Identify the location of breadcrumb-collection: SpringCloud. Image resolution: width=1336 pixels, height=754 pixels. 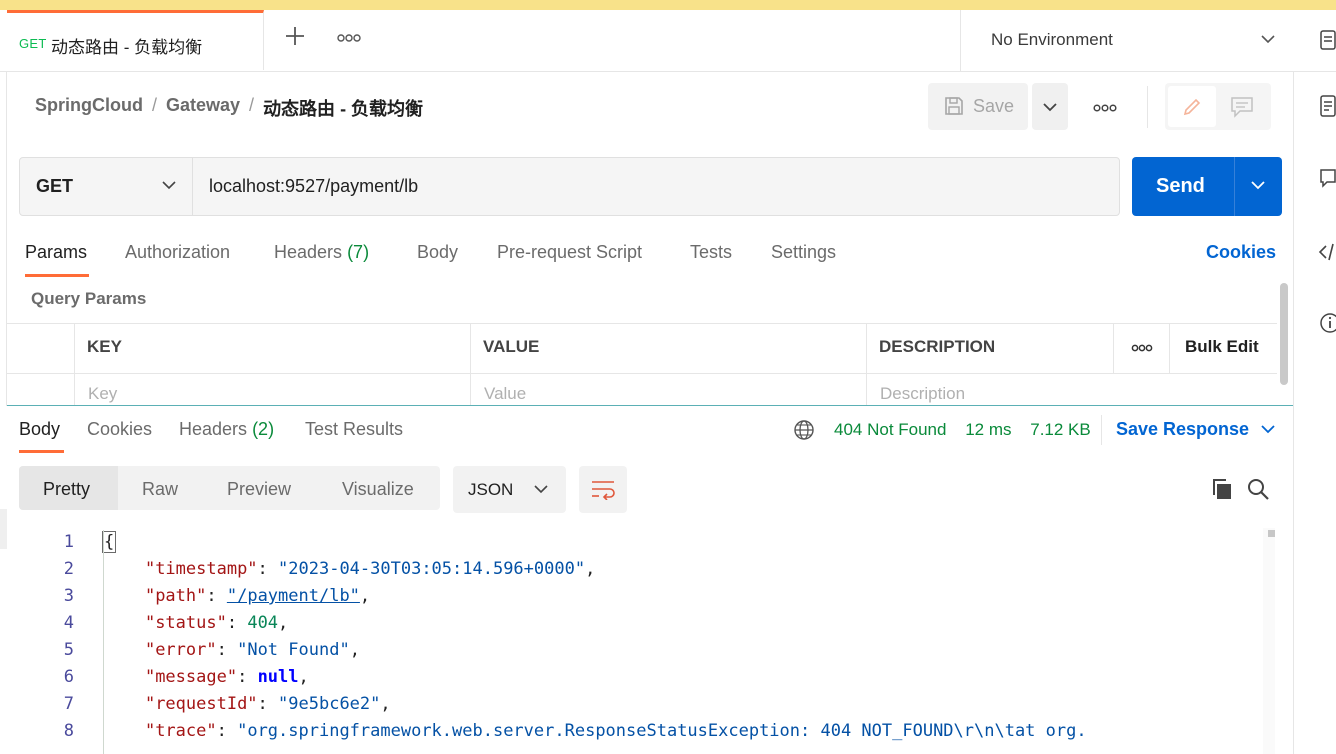
(89, 108).